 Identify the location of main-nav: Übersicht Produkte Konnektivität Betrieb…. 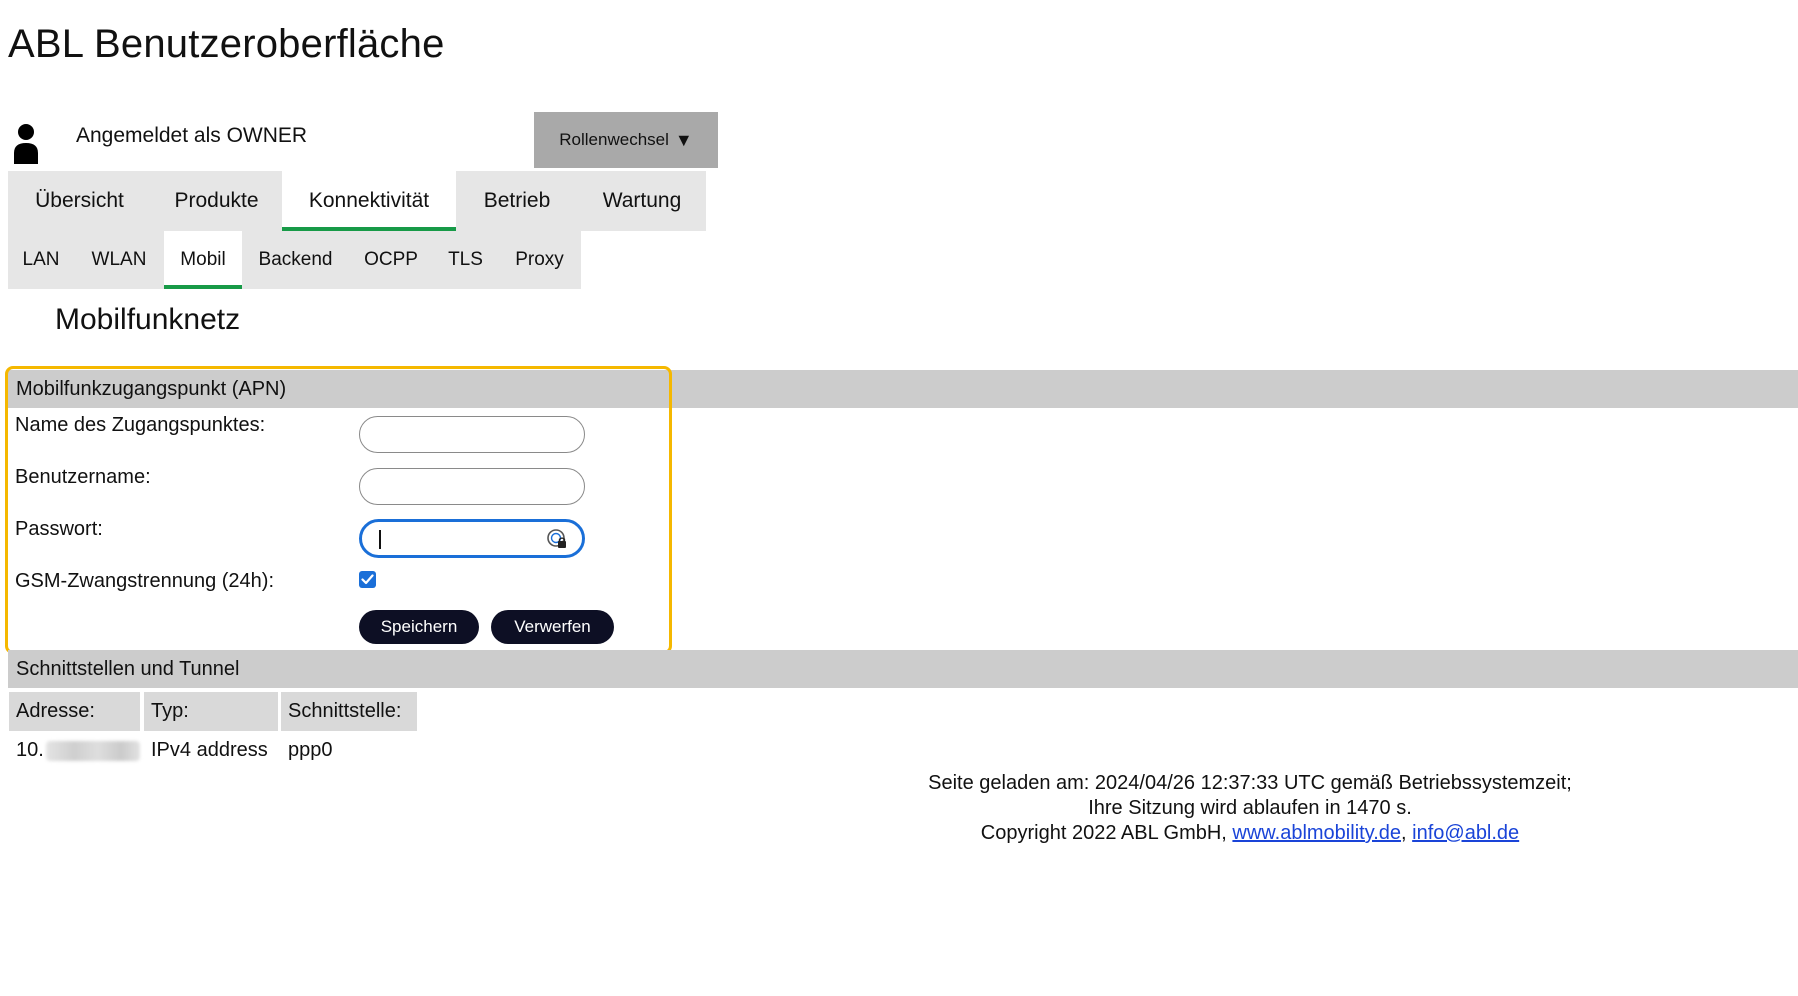
(357, 201).